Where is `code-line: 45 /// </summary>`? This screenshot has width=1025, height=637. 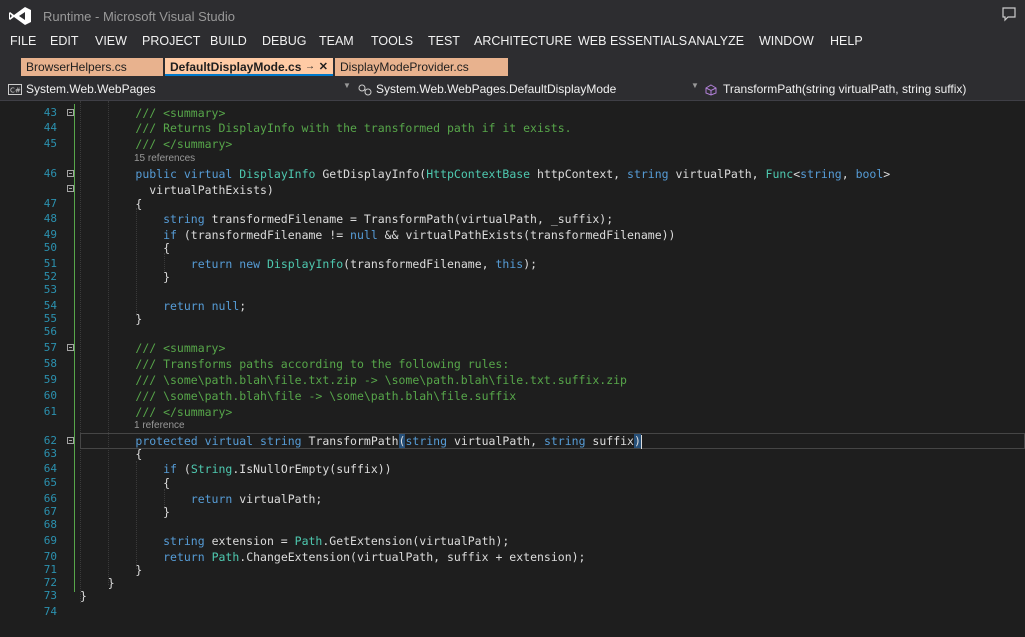
code-line: 45 /// </summary> is located at coordinates (512, 144).